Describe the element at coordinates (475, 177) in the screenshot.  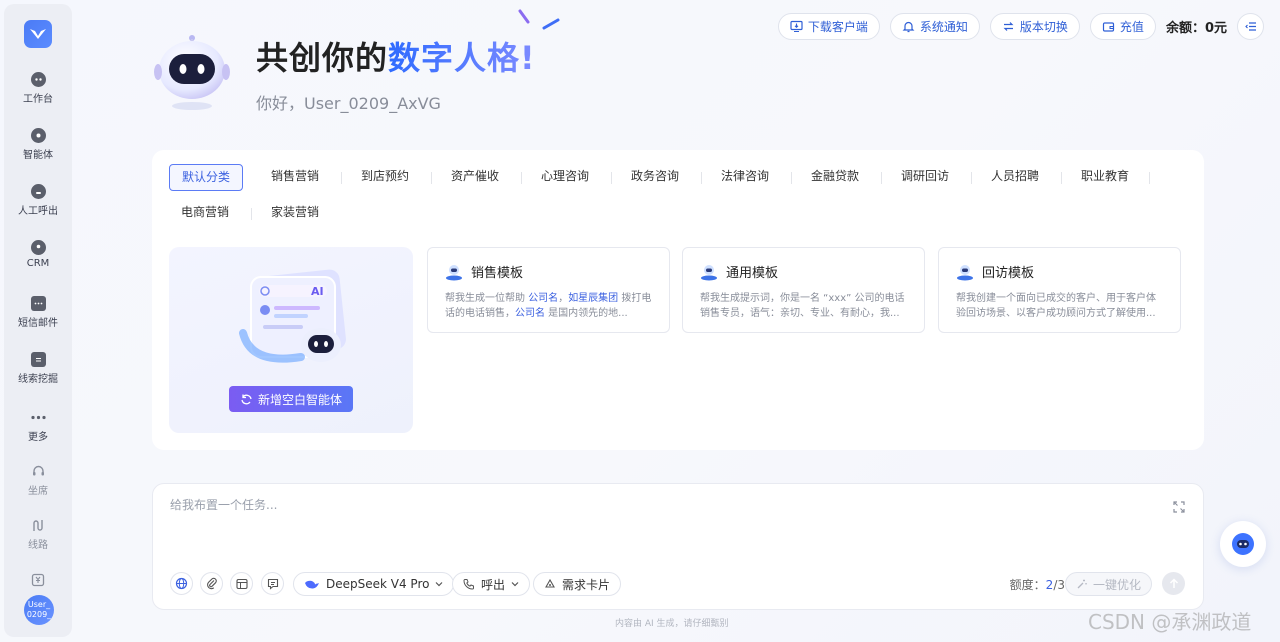
I see `tab-collection: 资产催收` at that location.